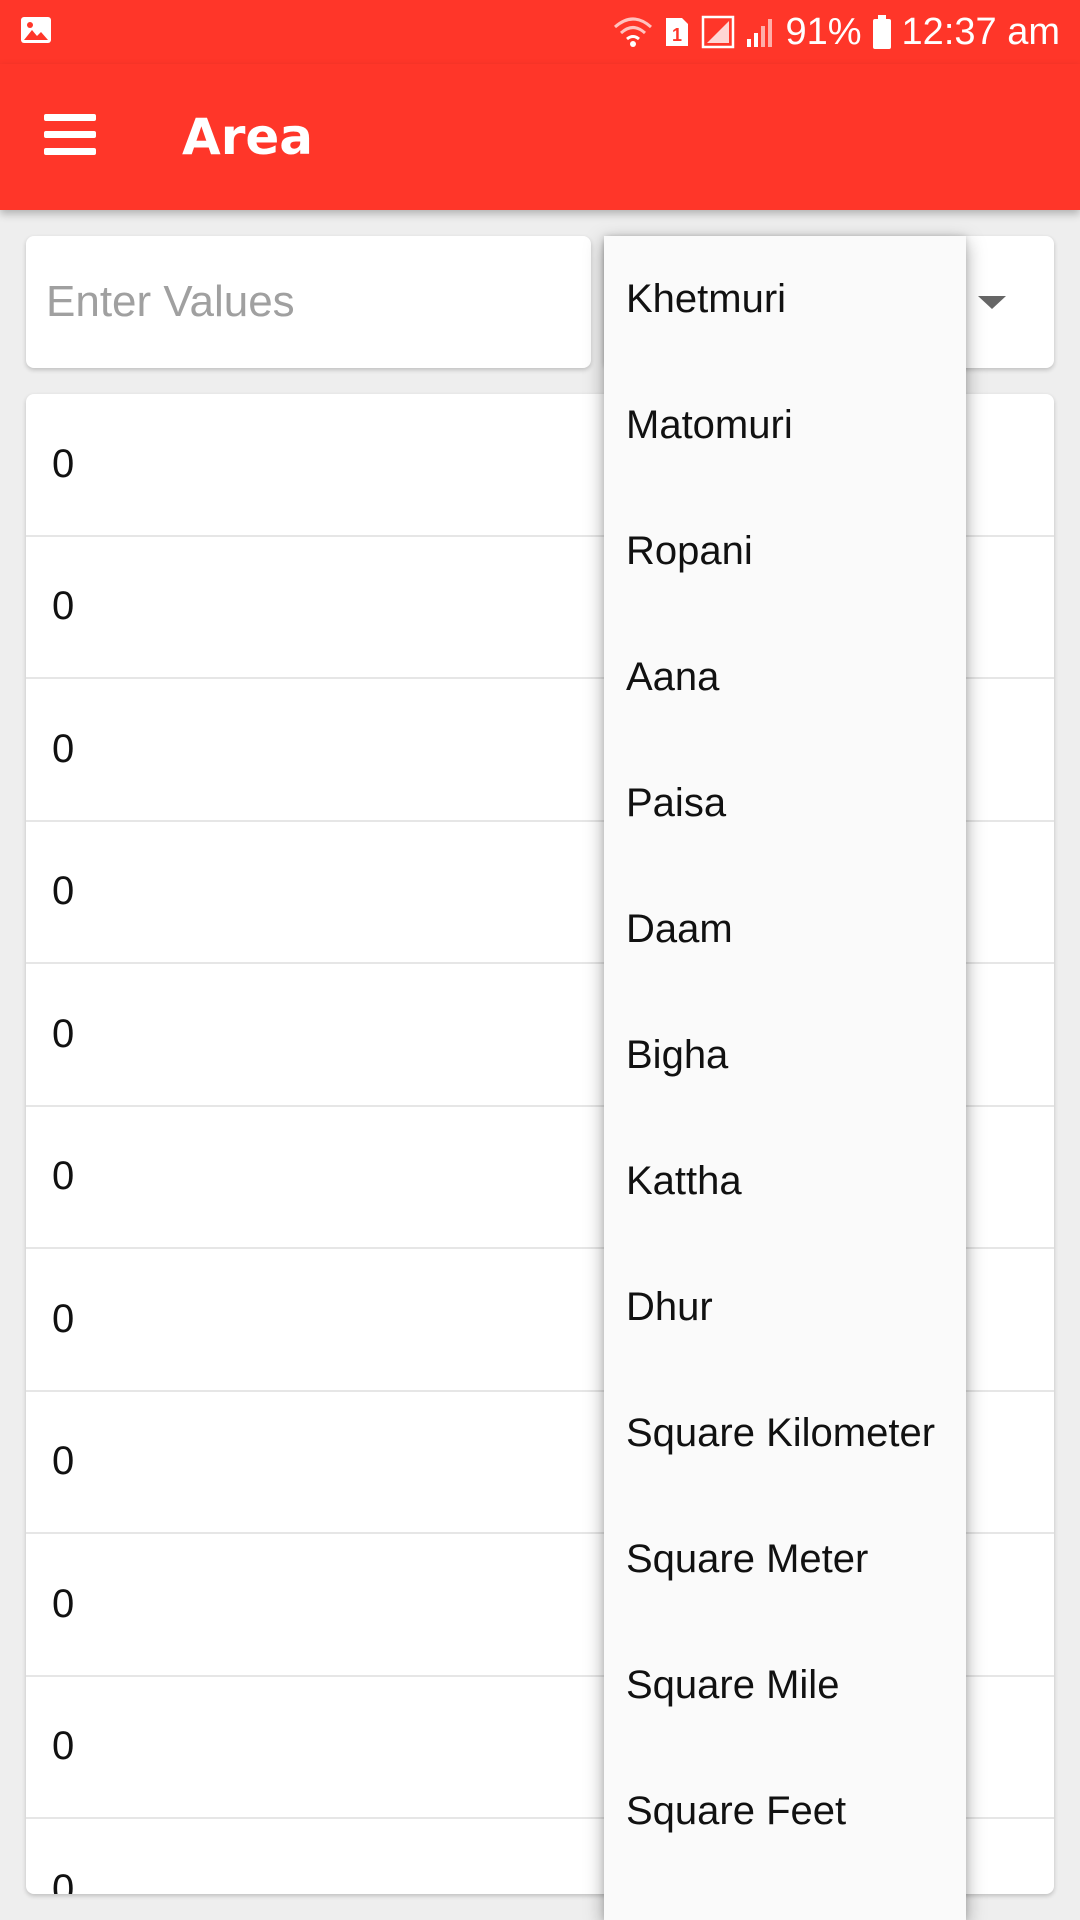 This screenshot has width=1080, height=1920. What do you see at coordinates (785, 1559) in the screenshot?
I see `dropdown-option-square-meter: Square Meter` at bounding box center [785, 1559].